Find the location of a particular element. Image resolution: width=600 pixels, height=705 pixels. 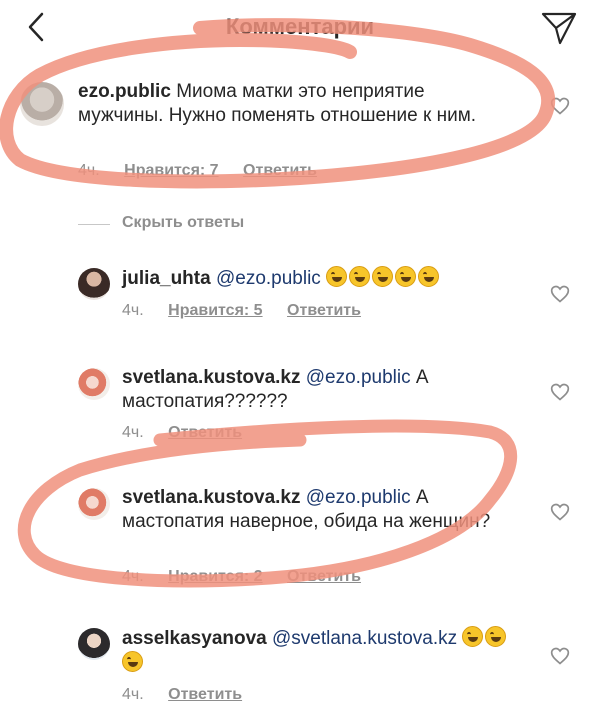

comment-meta: 4ч. Нравится: 7 Ответить is located at coordinates (207, 171).